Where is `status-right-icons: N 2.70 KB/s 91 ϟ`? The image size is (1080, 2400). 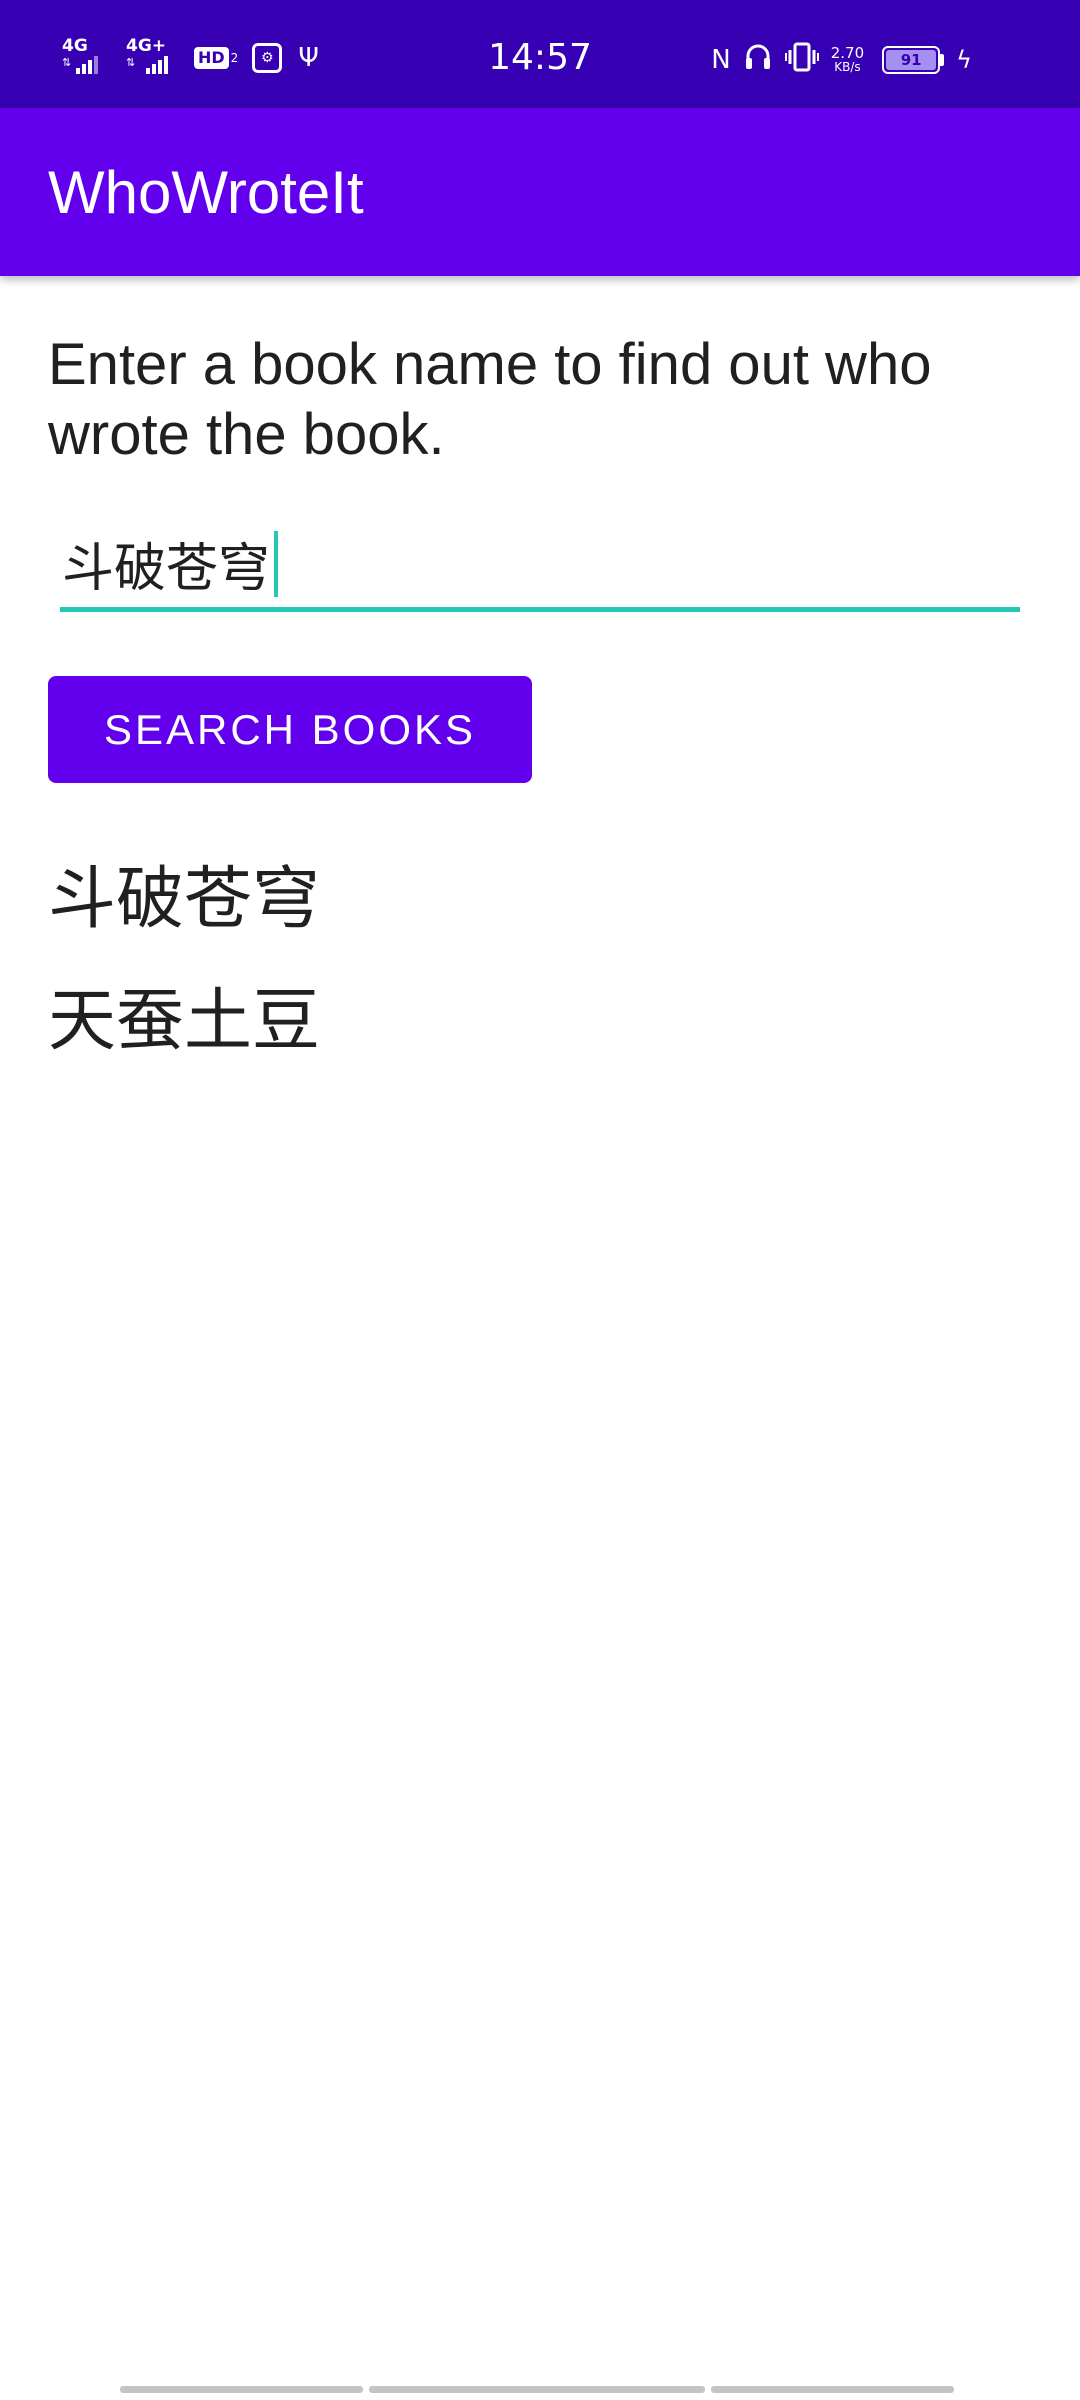 status-right-icons: N 2.70 KB/s 91 ϟ is located at coordinates (834, 60).